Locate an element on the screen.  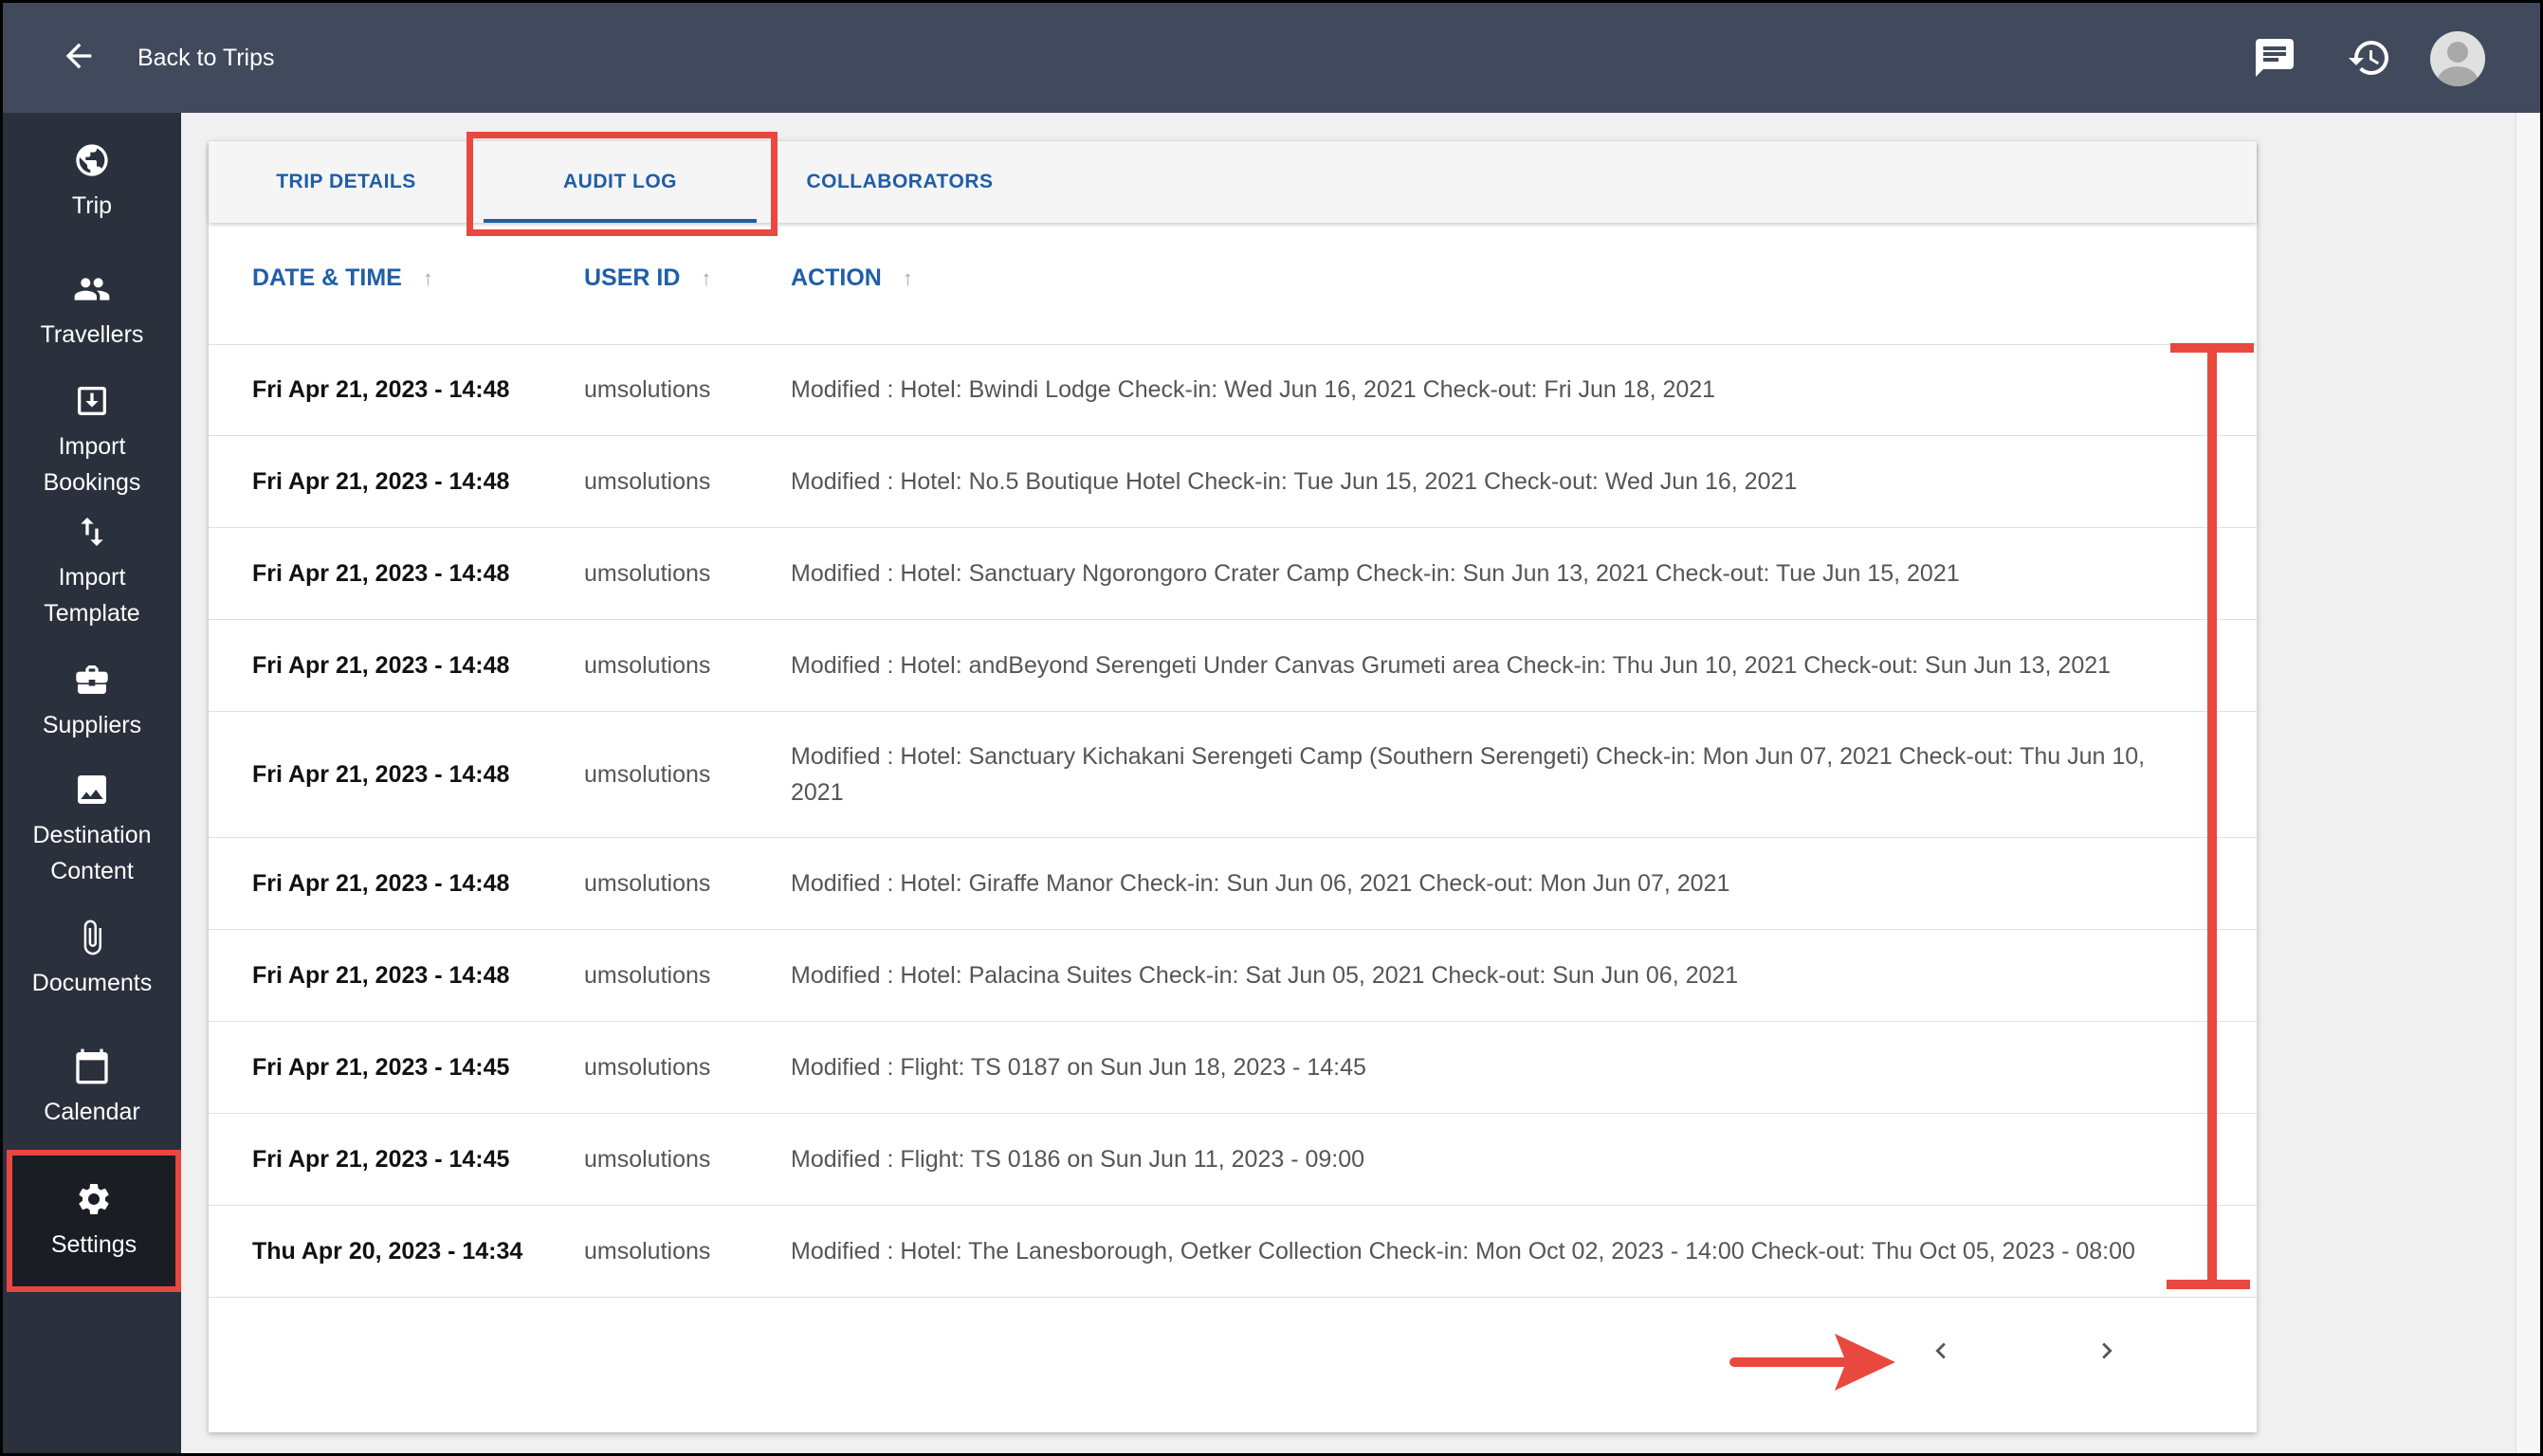
sidebar-label-trip: Trip is located at coordinates (92, 205).